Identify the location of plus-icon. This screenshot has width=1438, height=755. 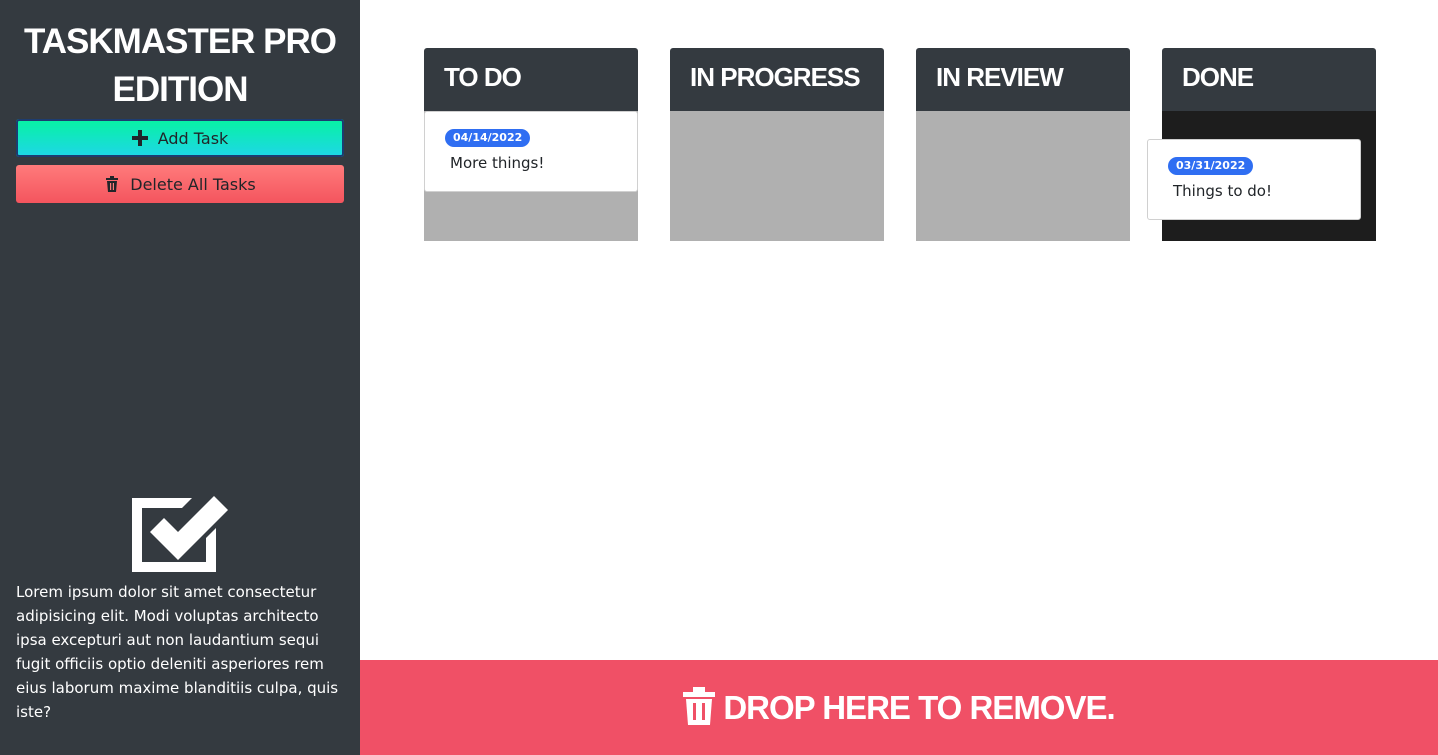
(139, 138).